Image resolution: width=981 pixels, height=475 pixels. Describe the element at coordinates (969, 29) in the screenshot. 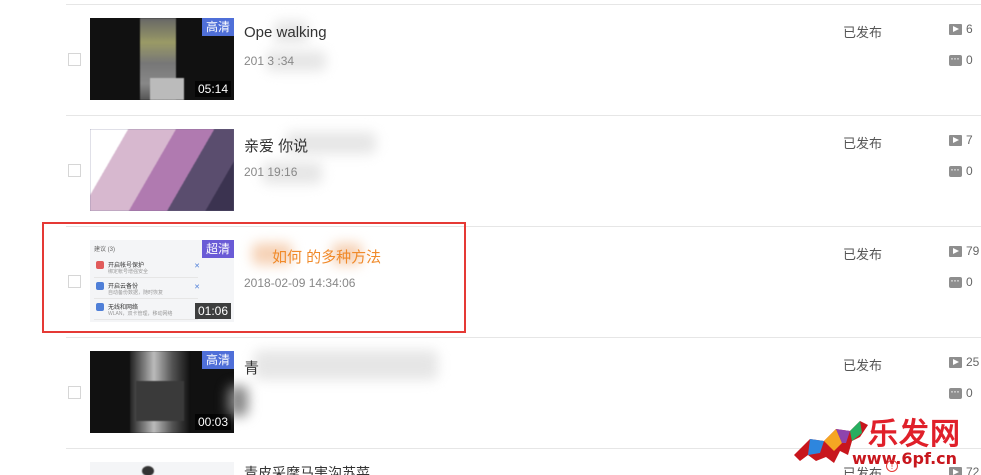

I see `play-count-value: 6` at that location.